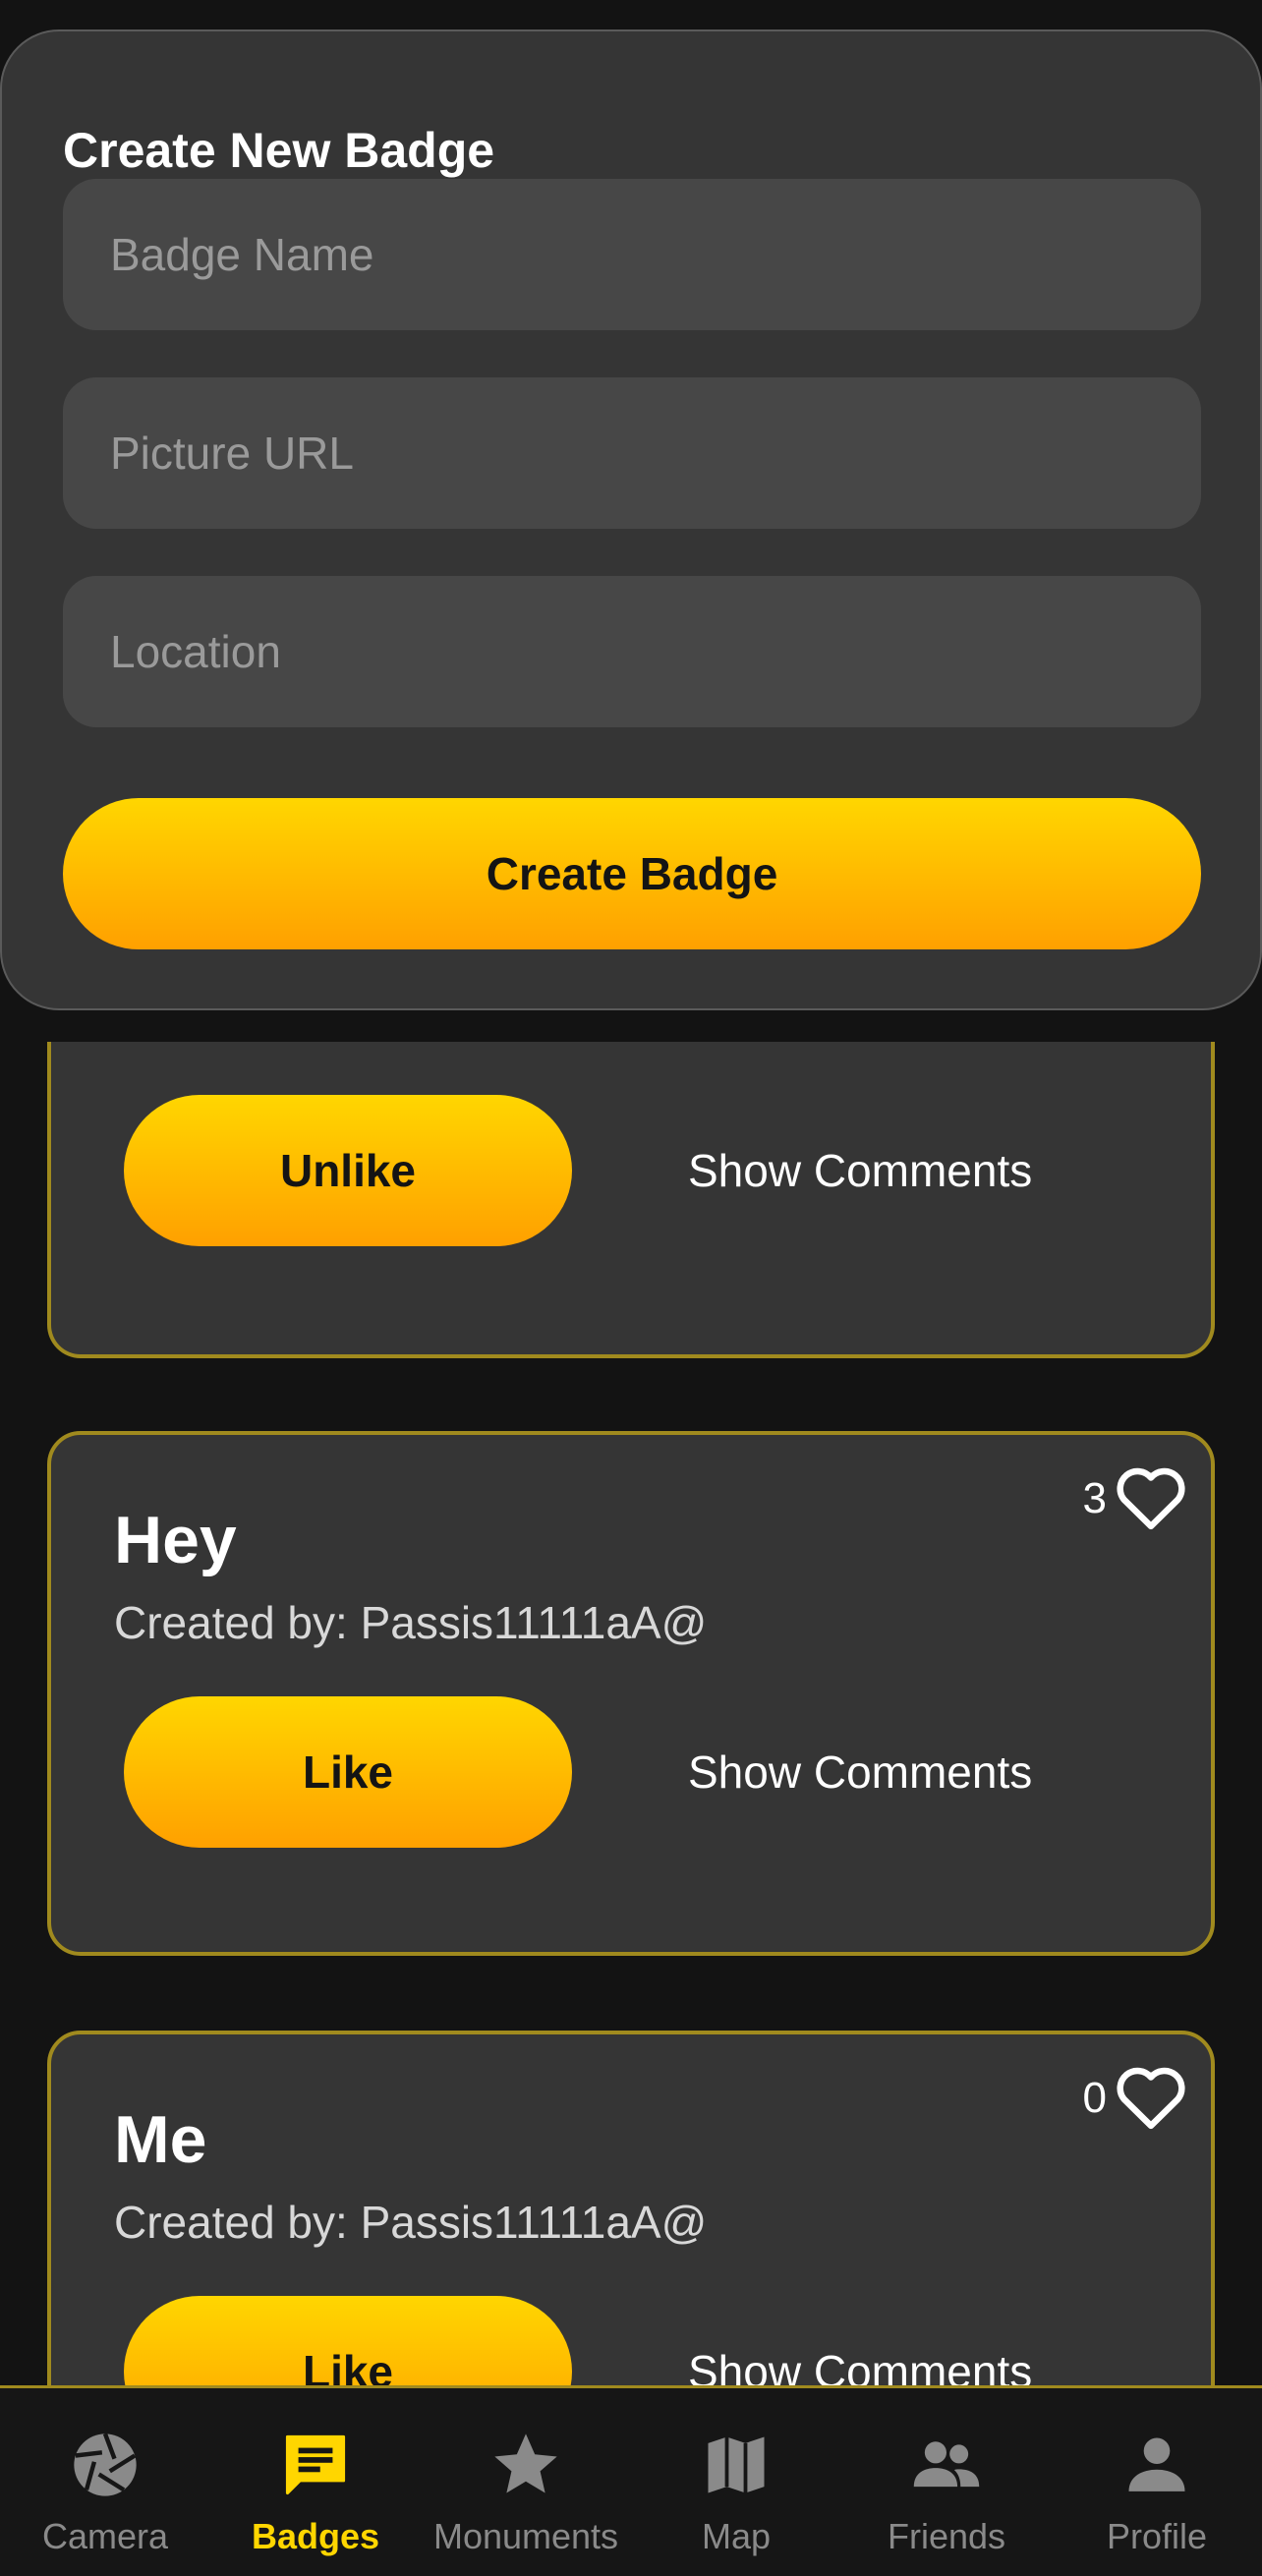 The width and height of the screenshot is (1262, 2576). I want to click on tab-label: Friends, so click(946, 2536).